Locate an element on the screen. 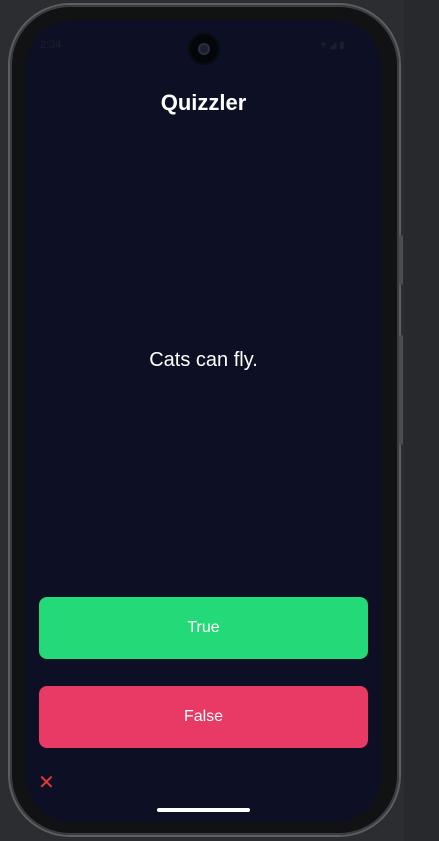 Image resolution: width=439 pixels, height=841 pixels. volume-button is located at coordinates (401, 260).